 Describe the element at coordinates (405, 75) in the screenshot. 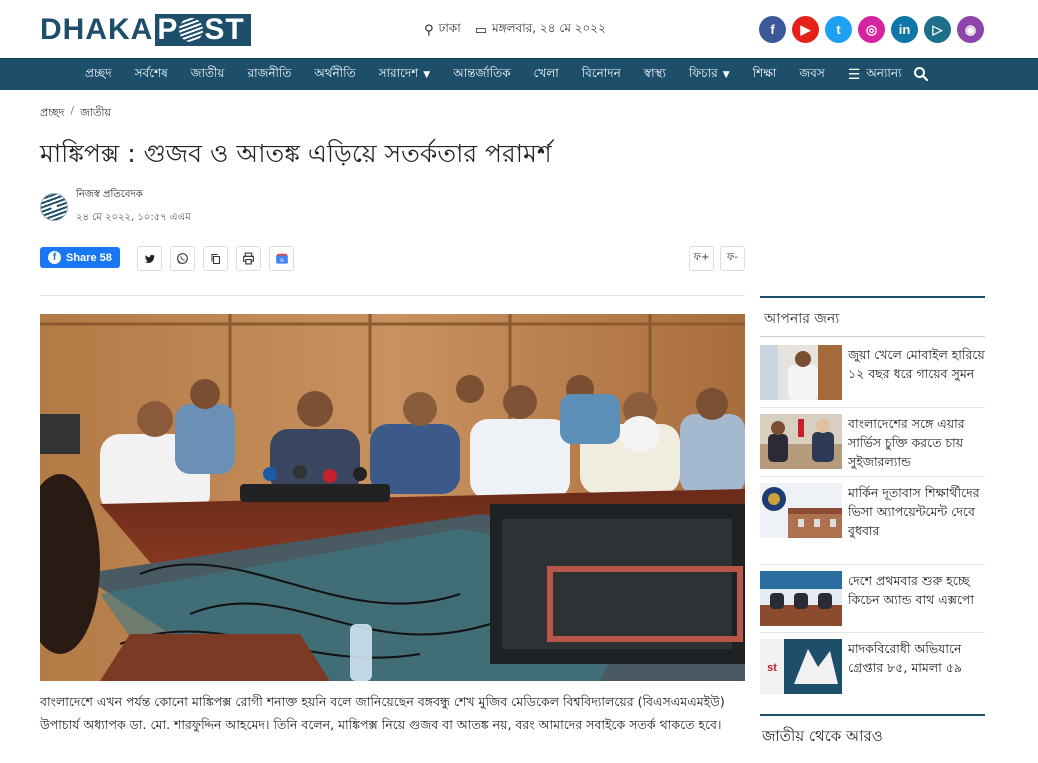

I see `nav-item: সারাদেশ ▼` at that location.